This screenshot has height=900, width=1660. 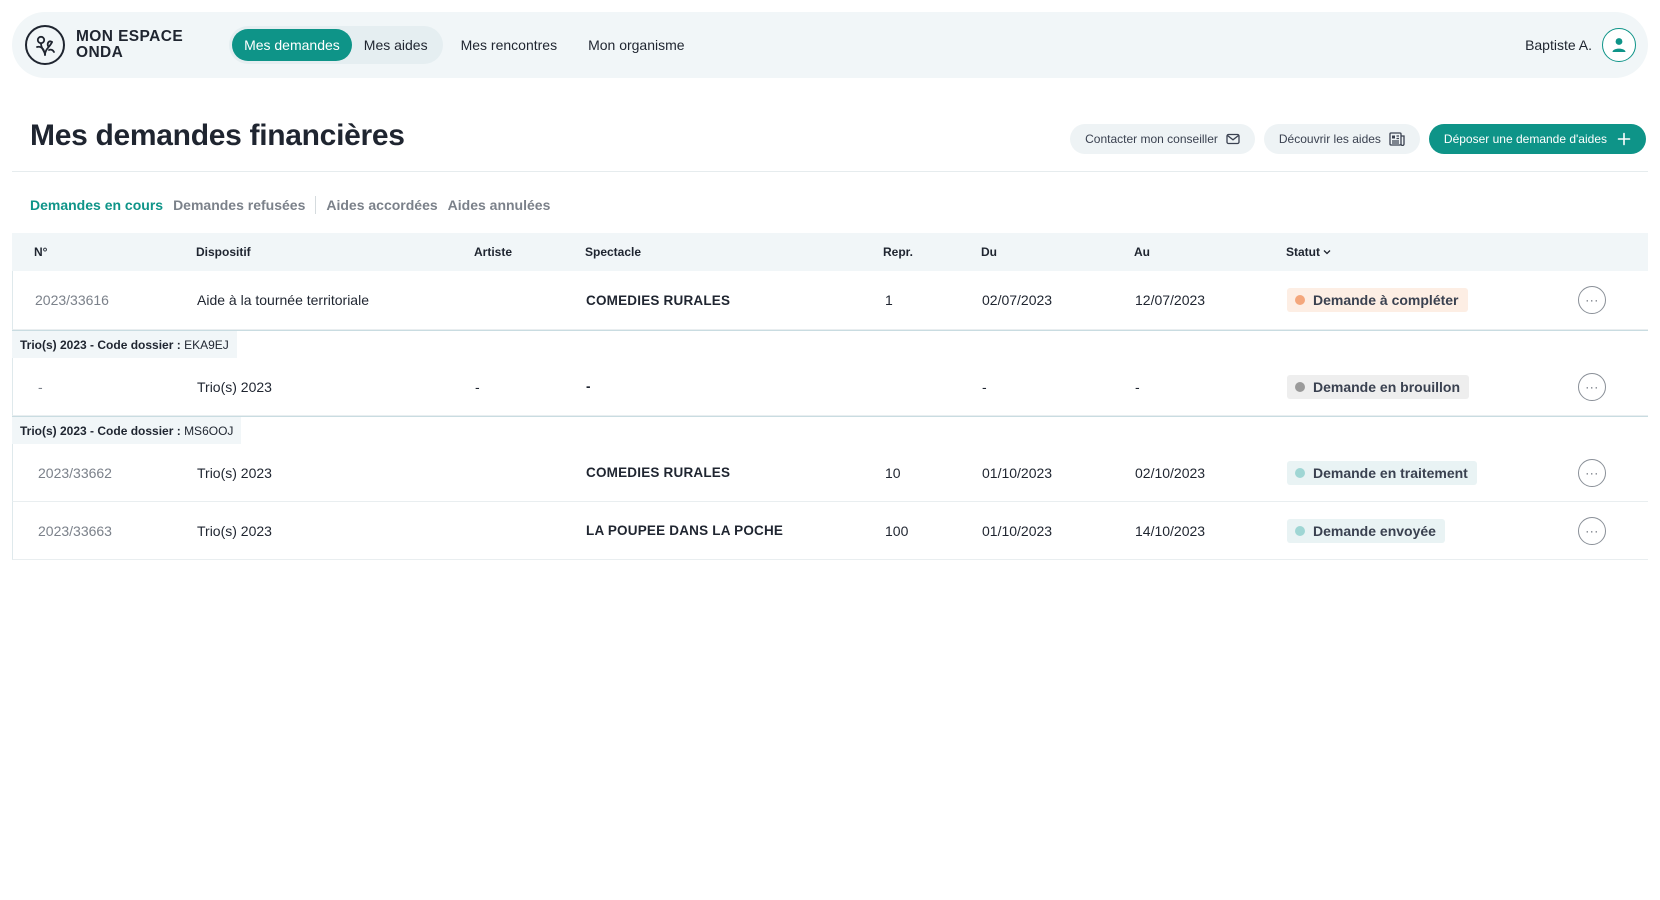 What do you see at coordinates (893, 472) in the screenshot?
I see `cell-repr: 10` at bounding box center [893, 472].